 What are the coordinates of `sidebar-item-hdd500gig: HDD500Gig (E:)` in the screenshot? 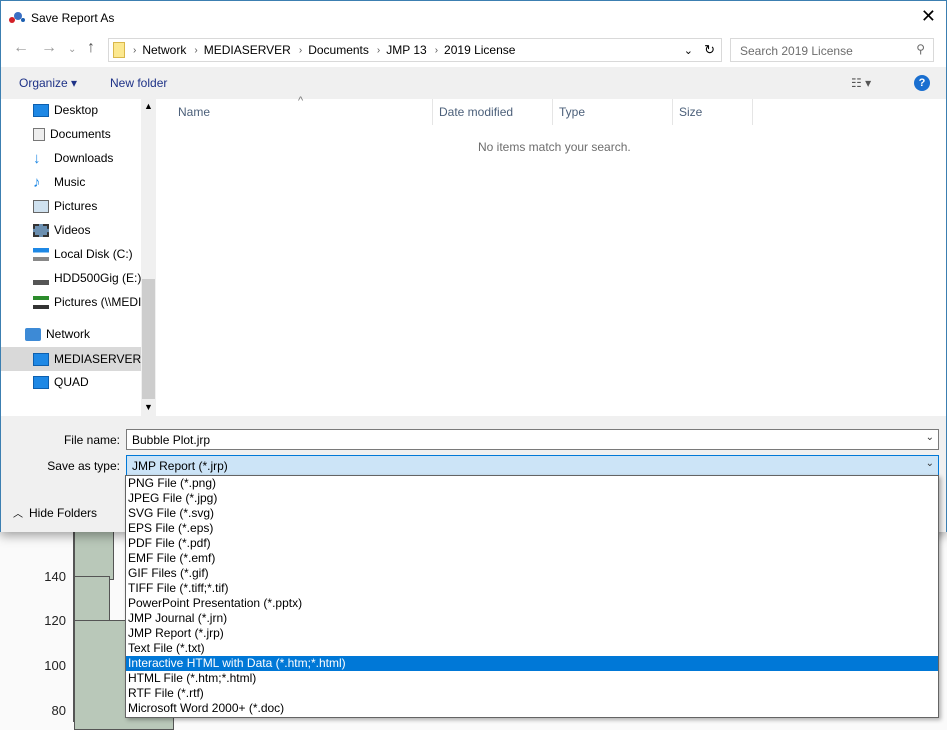 It's located at (87, 278).